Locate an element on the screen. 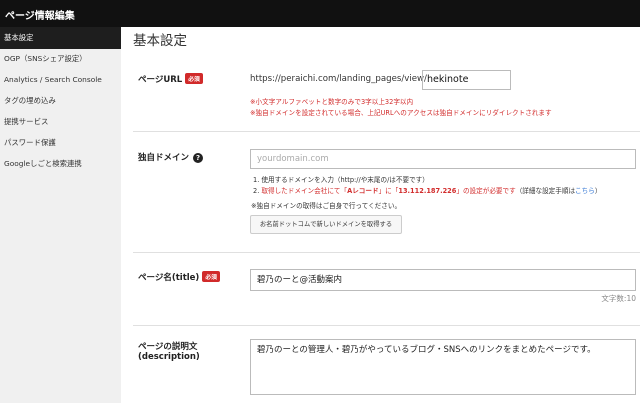 The height and width of the screenshot is (403, 640). domain-label: 独自ドメイン? is located at coordinates (171, 157).